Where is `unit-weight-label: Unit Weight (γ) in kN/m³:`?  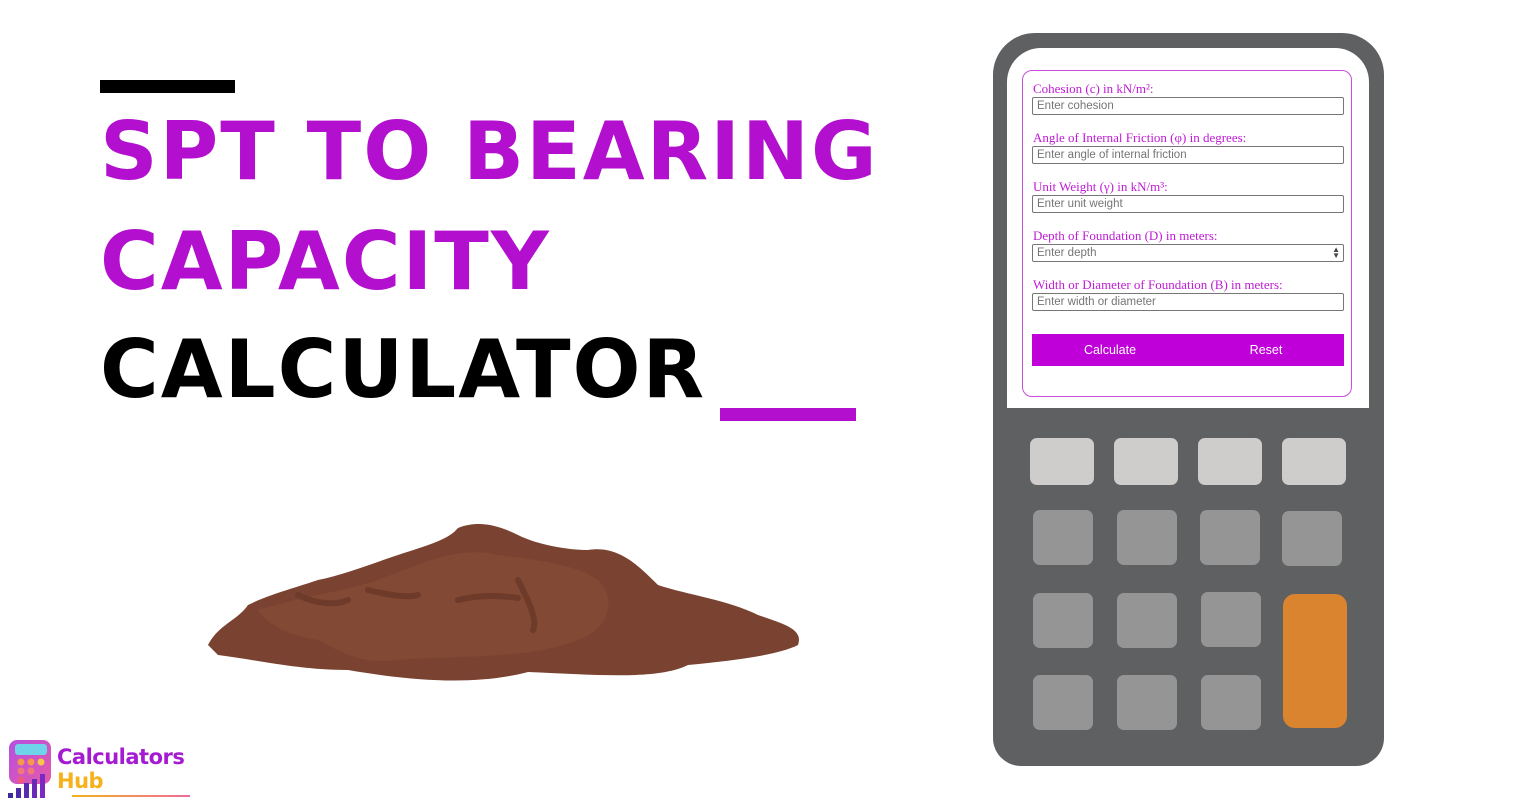
unit-weight-label: Unit Weight (γ) in kN/m³: is located at coordinates (1100, 186).